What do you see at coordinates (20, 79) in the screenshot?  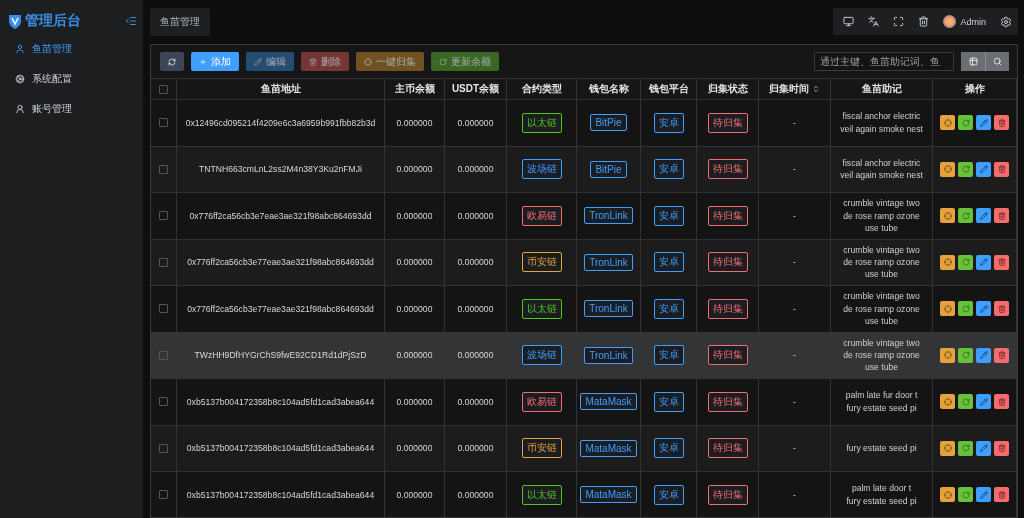 I see `gear-icon` at bounding box center [20, 79].